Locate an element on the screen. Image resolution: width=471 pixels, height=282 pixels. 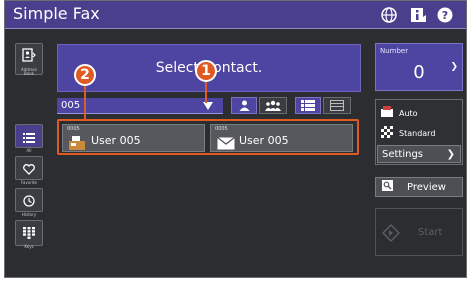
search-results-highlight: 0005 User 005 0005 User 005 is located at coordinates (208, 137).